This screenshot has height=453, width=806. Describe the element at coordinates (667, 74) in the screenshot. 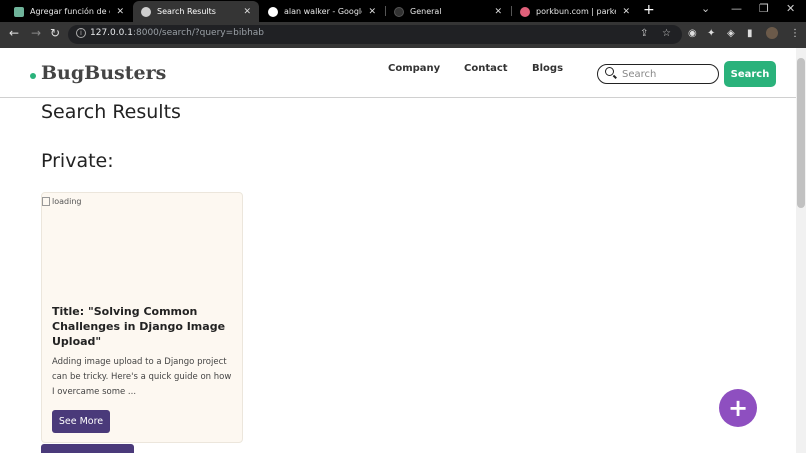

I see `search-input` at that location.